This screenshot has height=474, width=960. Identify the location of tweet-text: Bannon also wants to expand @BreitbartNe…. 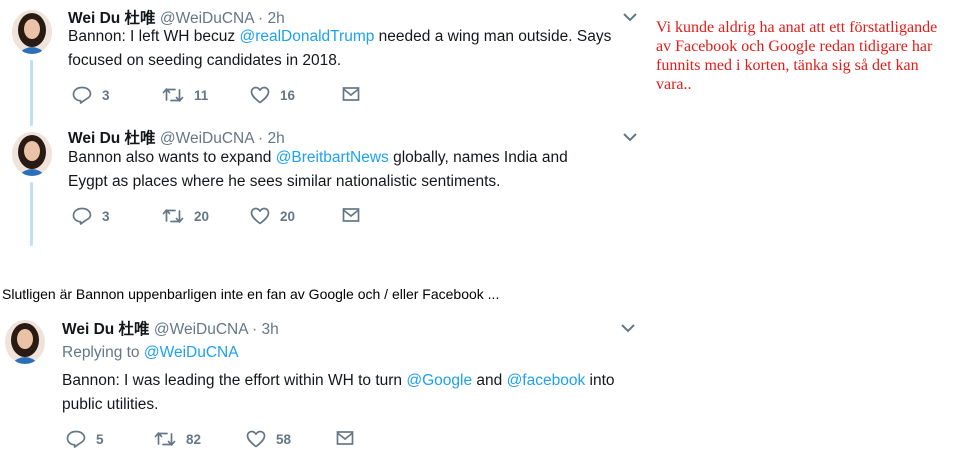
(318, 169).